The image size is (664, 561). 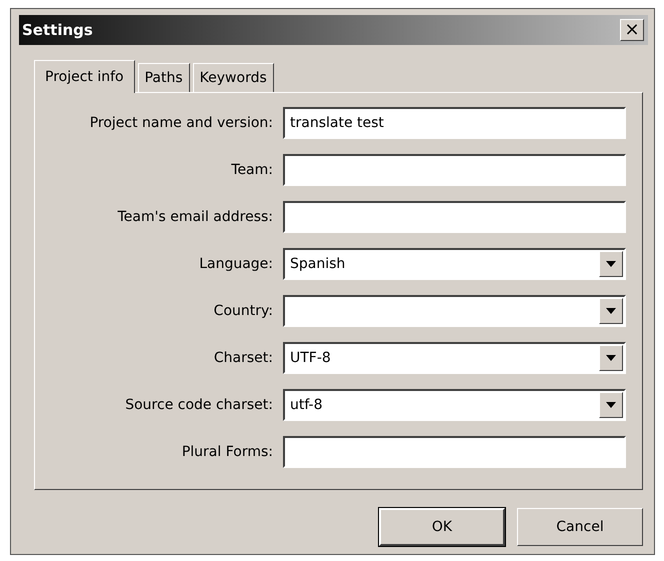 I want to click on dialog-button: Cancel, so click(x=580, y=527).